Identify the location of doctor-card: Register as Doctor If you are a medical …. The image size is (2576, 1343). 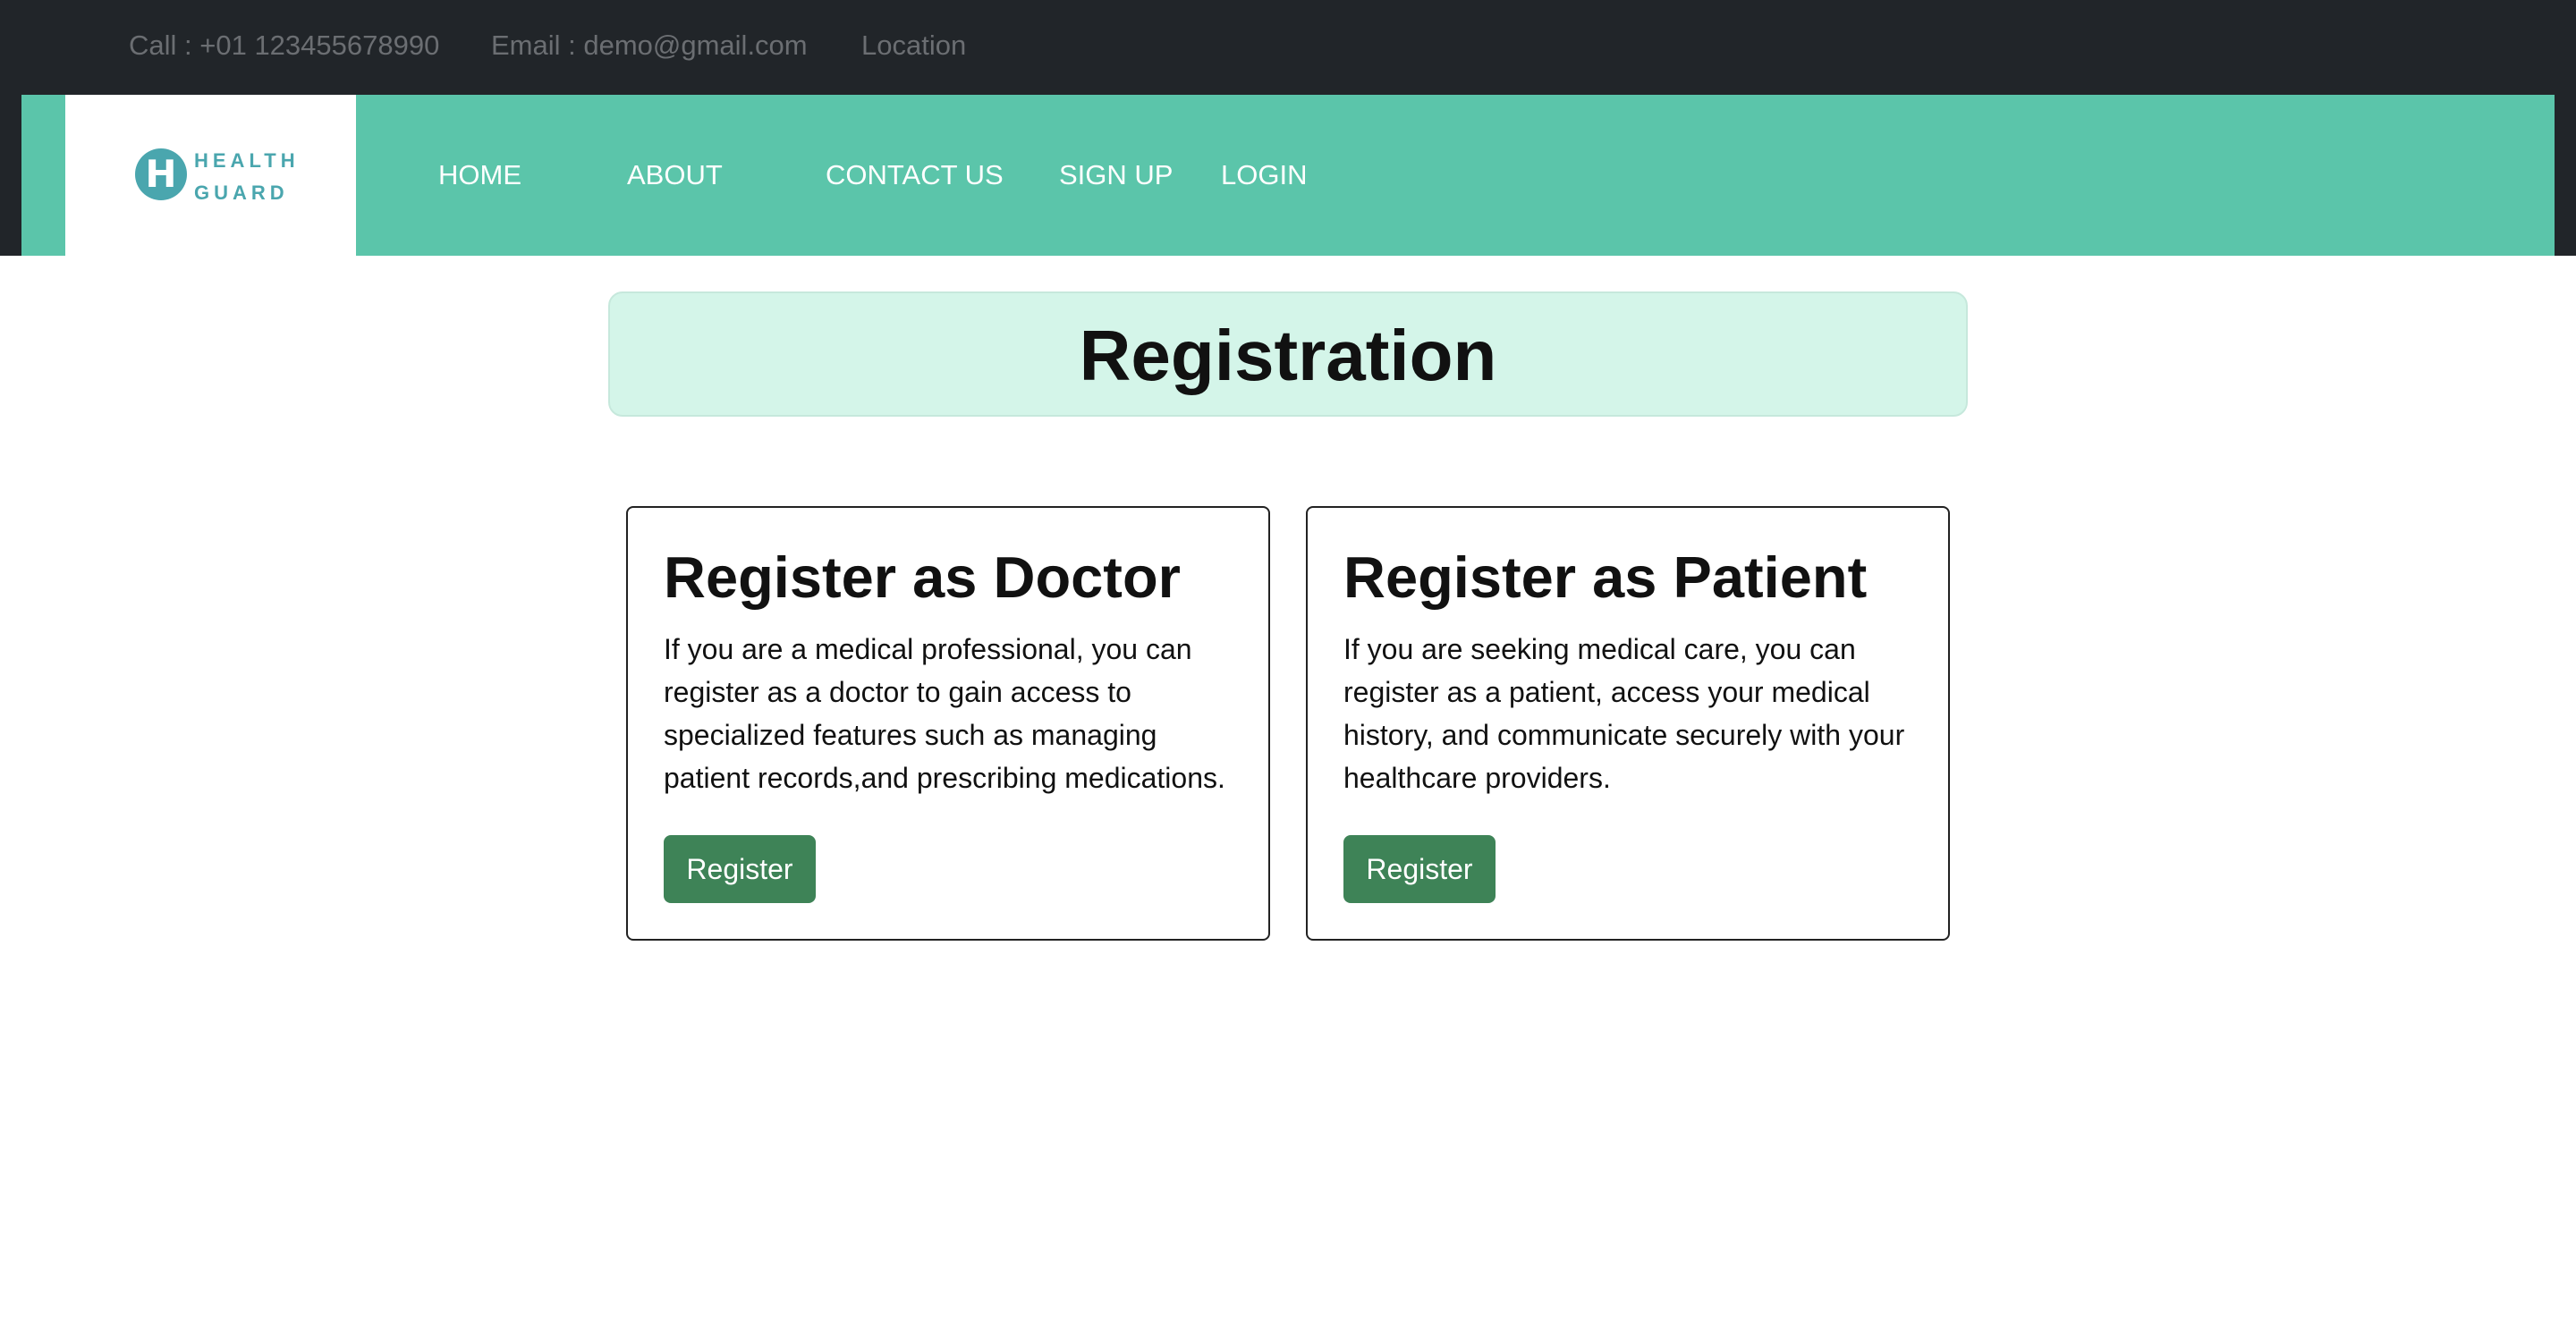
(948, 723).